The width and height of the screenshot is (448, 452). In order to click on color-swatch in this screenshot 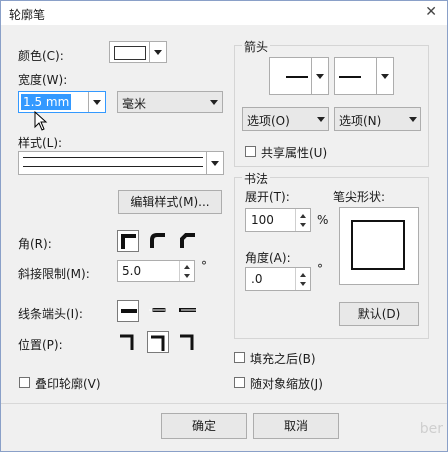, I will do `click(130, 53)`.